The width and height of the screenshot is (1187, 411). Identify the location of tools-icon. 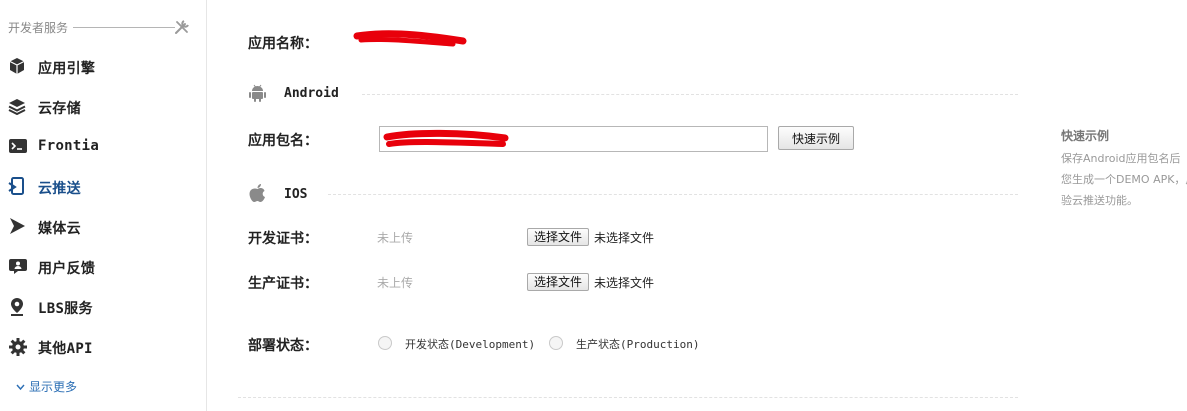
(182, 27).